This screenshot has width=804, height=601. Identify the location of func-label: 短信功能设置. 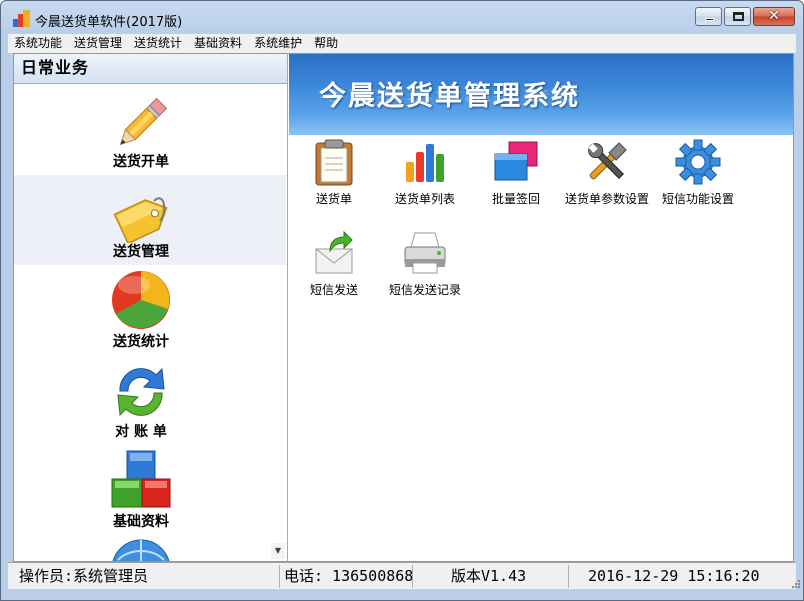
(697, 199).